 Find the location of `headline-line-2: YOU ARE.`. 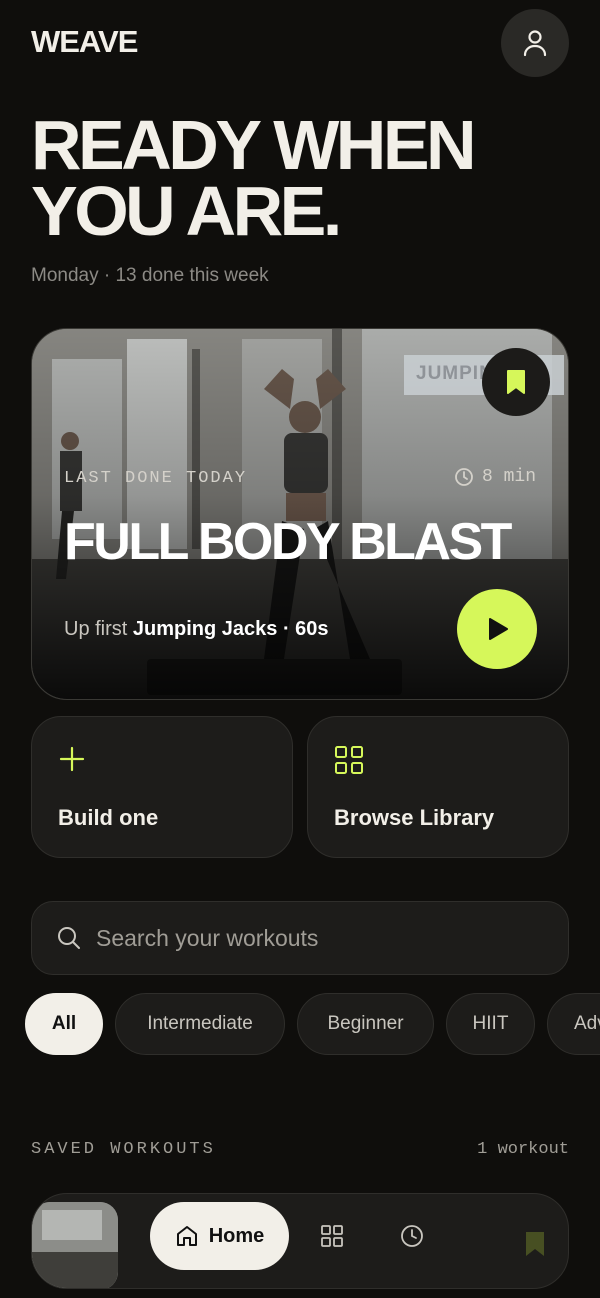

headline-line-2: YOU ARE. is located at coordinates (186, 211).